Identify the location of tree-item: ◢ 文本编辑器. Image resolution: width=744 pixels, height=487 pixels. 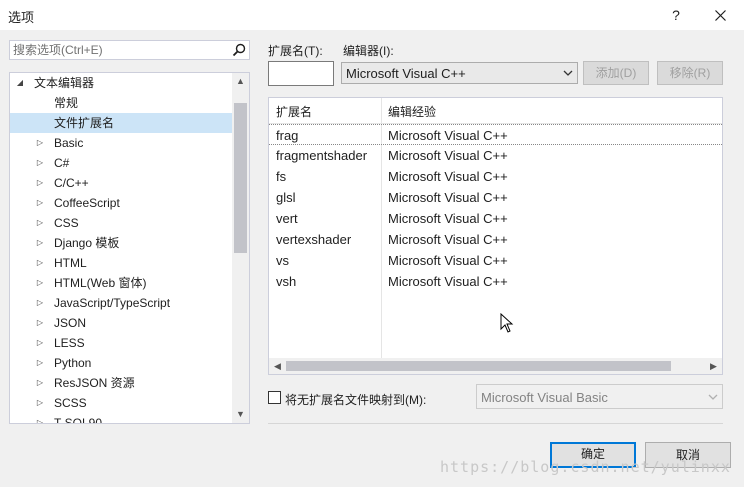
(121, 83).